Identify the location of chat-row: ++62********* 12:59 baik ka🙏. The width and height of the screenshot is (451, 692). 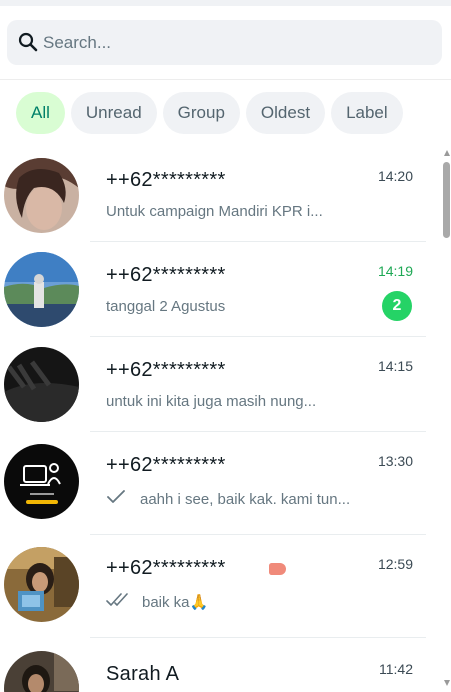
(218, 586).